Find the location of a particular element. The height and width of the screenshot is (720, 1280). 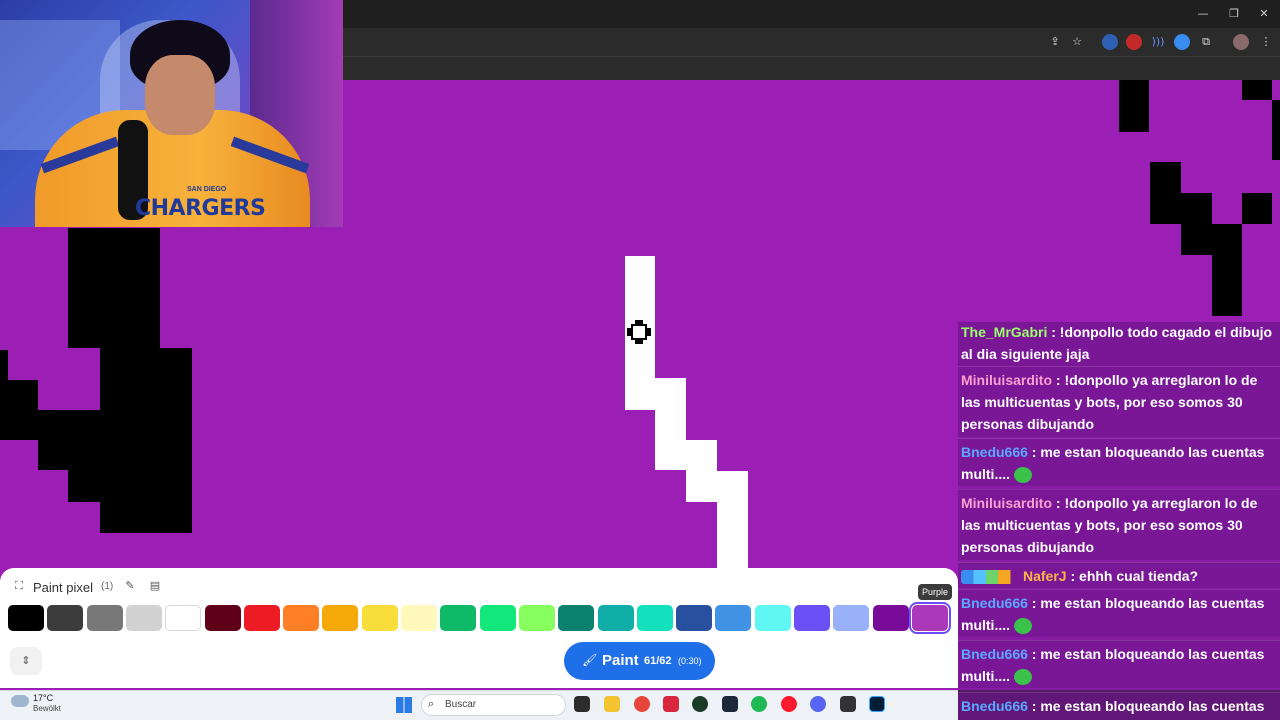

color-swatch-cyan is located at coordinates (772, 618).